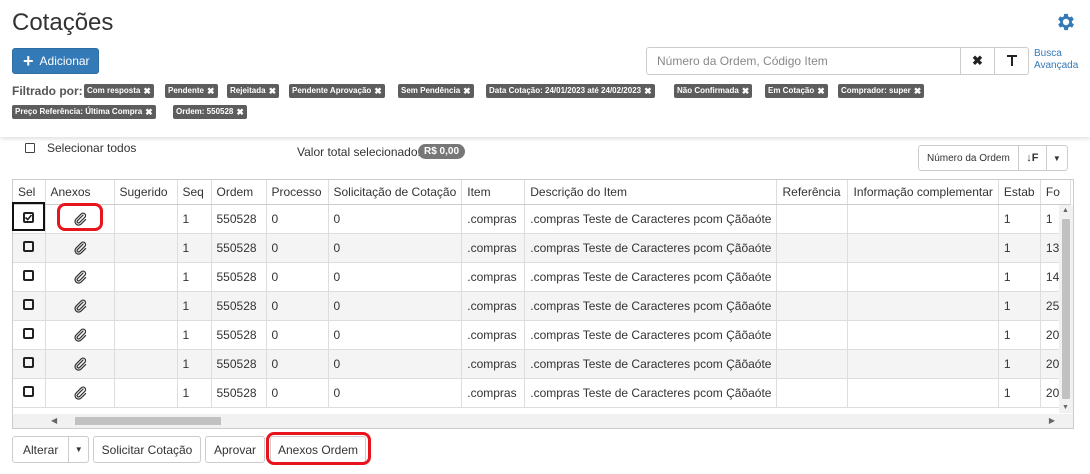 This screenshot has width=1090, height=474. Describe the element at coordinates (1057, 158) in the screenshot. I see `sort-dropdown-caret: ▼` at that location.